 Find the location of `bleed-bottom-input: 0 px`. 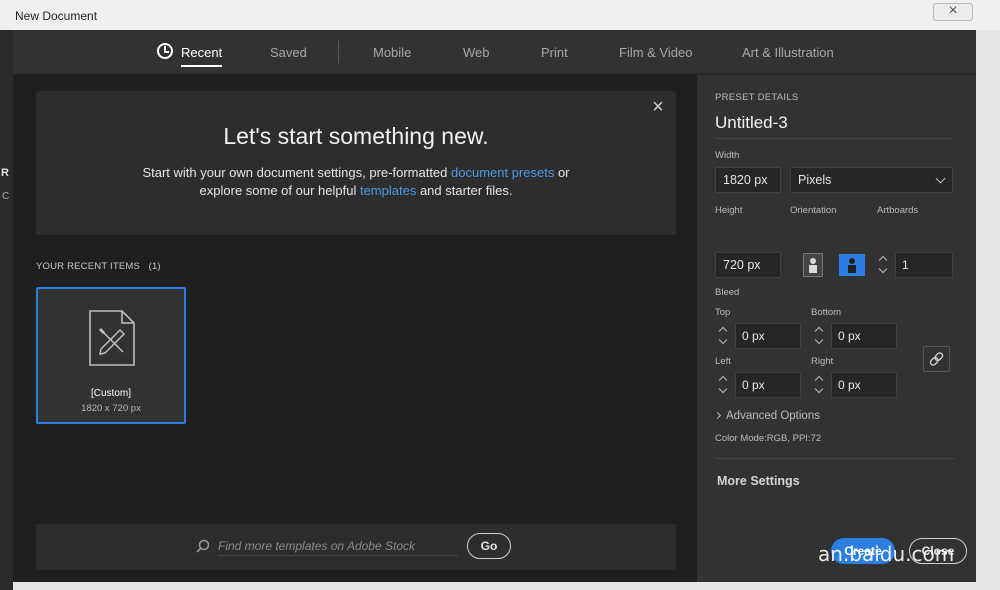

bleed-bottom-input: 0 px is located at coordinates (864, 336).